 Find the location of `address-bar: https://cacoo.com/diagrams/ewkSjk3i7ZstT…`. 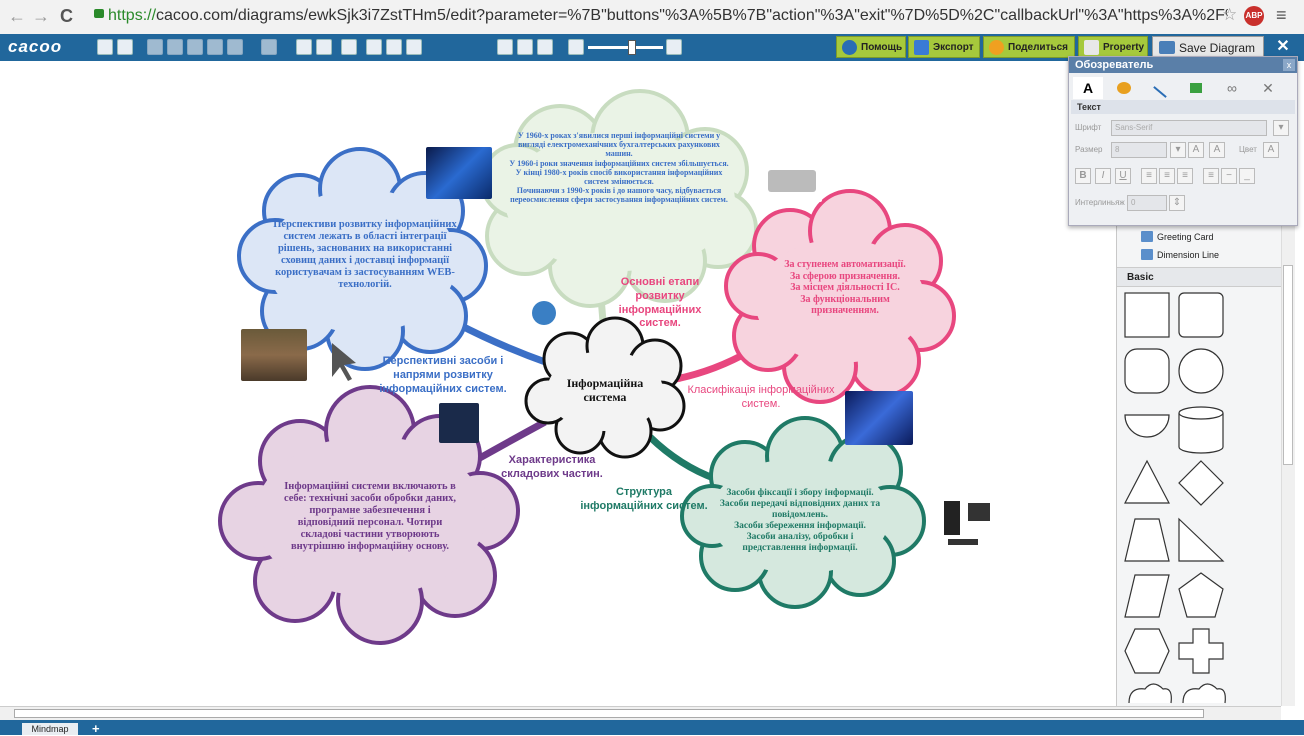

address-bar: https://cacoo.com/diagrams/ewkSjk3i7ZstT… is located at coordinates (668, 16).